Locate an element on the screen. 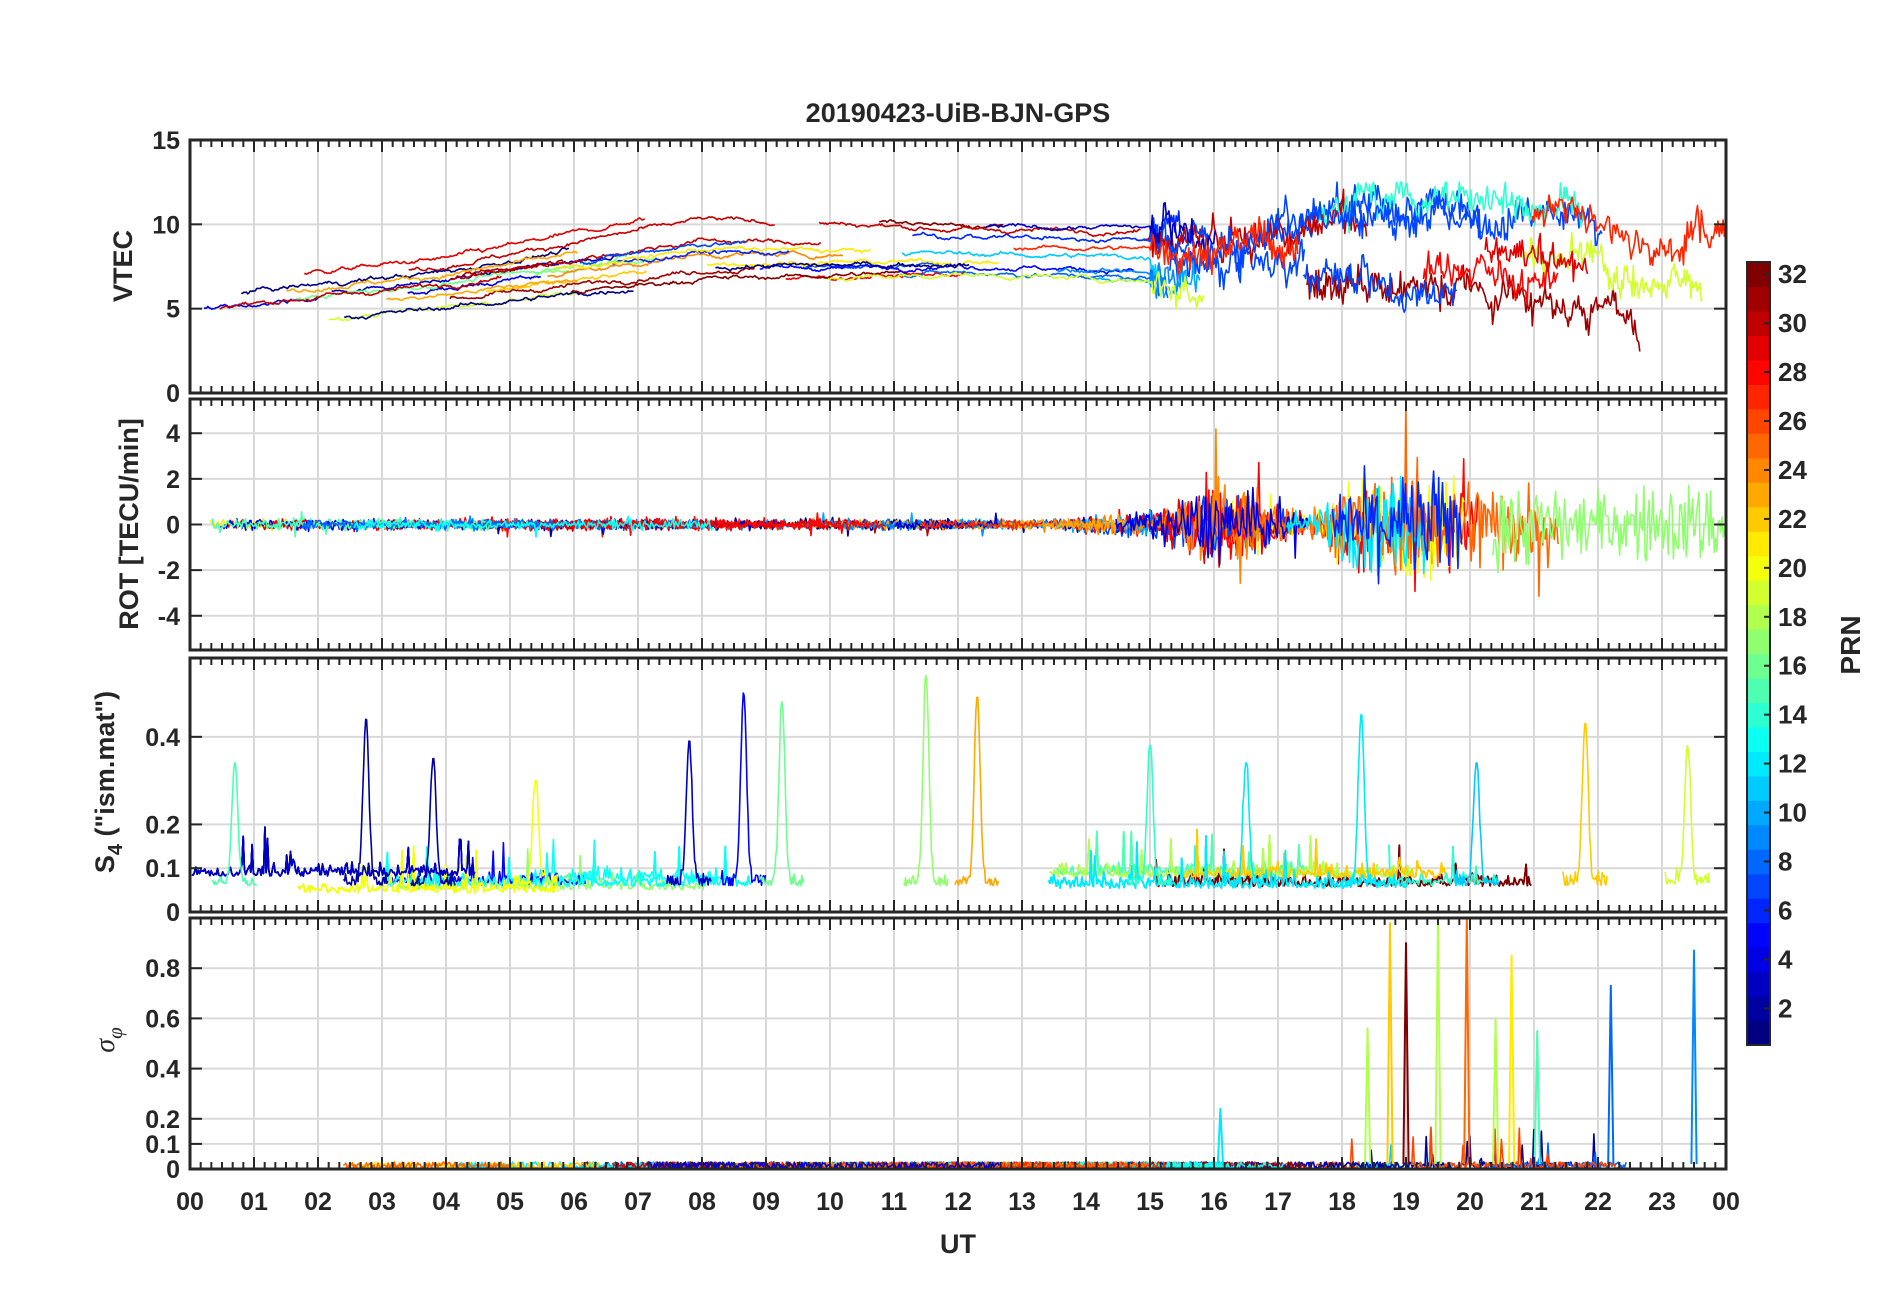 Image resolution: width=1902 pixels, height=1292 pixels. s4-y-tick-label: 0.2 is located at coordinates (162, 825).